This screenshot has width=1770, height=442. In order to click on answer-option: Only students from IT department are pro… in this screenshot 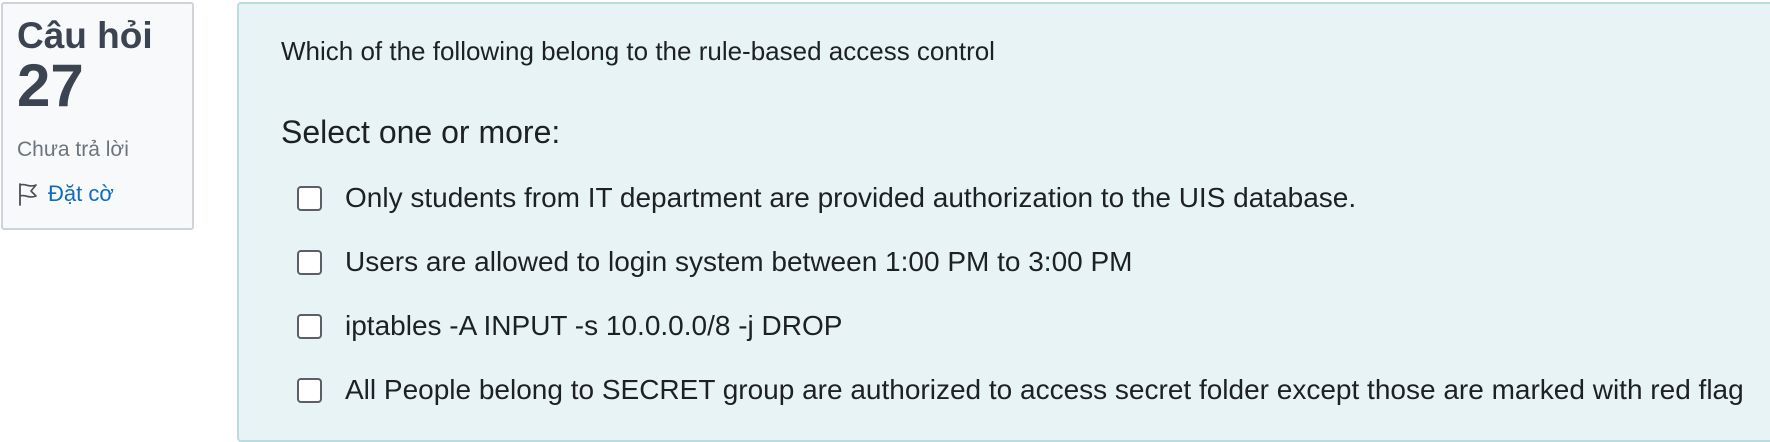, I will do `click(826, 198)`.